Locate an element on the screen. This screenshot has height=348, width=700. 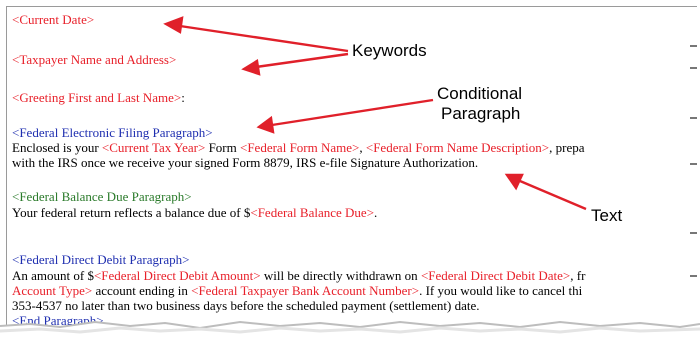
keywords-arrow-lower-head is located at coordinates (251, 67).